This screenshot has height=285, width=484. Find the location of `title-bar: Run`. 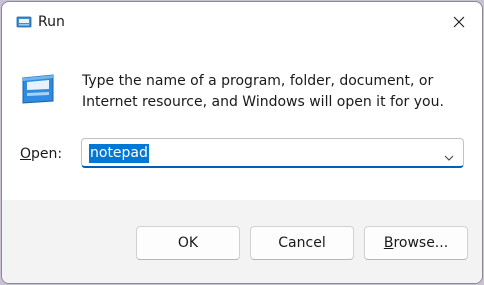

title-bar: Run is located at coordinates (242, 22).